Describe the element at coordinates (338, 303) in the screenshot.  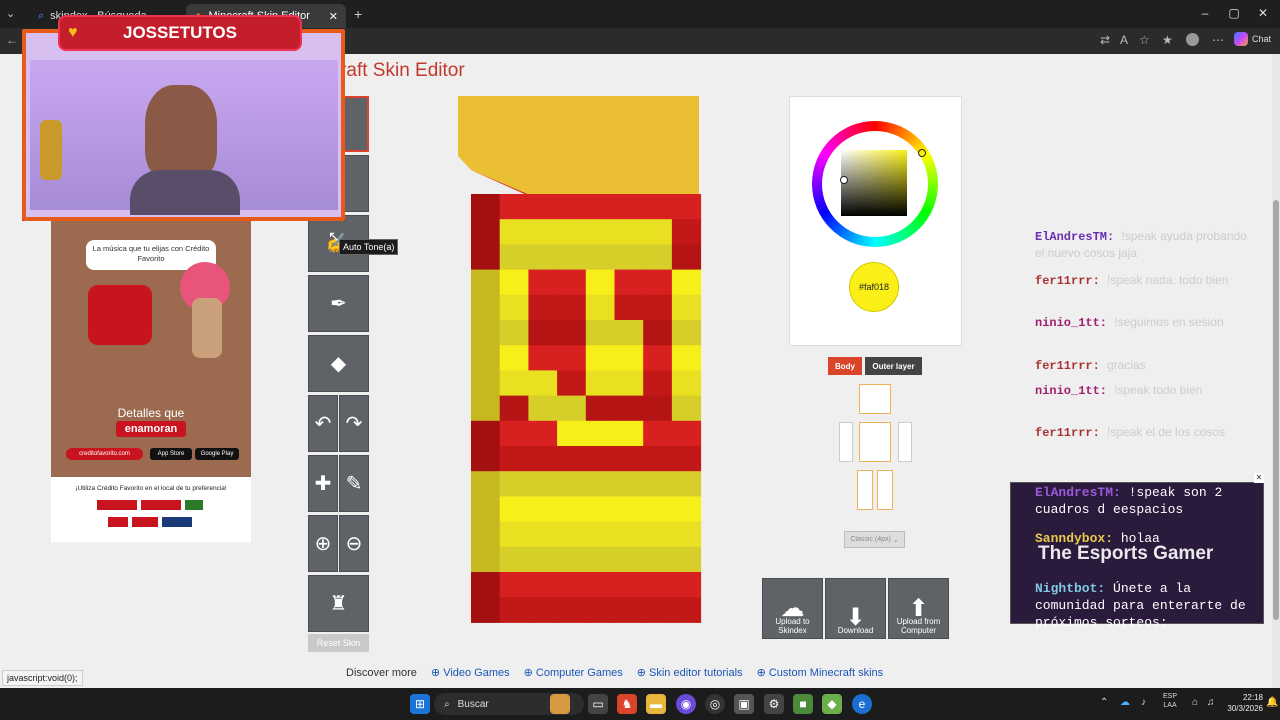
I see `eyedropper-tool-button: ✒` at that location.